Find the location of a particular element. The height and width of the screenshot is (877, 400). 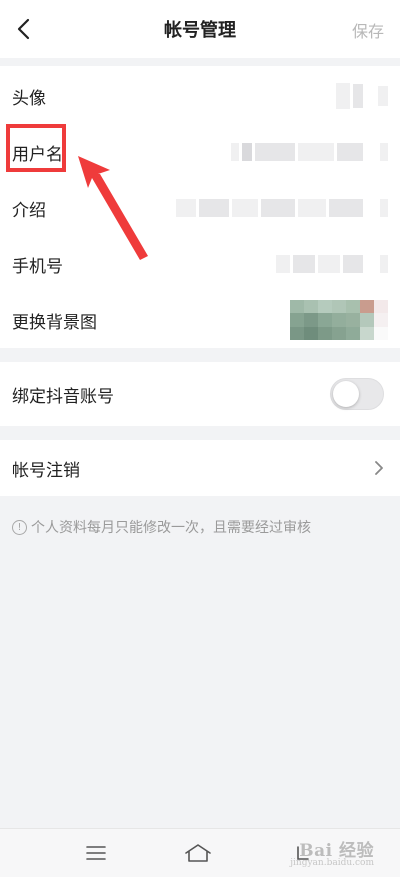

info-icon: ! is located at coordinates (19, 527).